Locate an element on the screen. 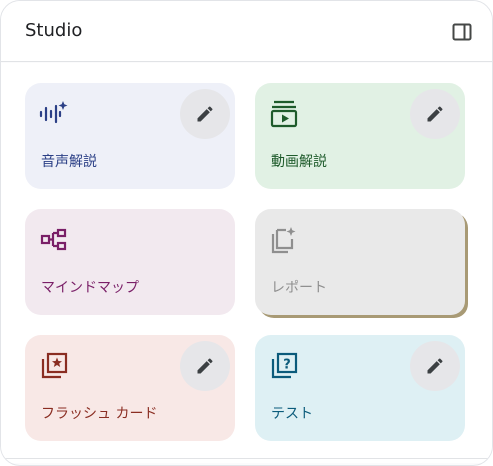 The image size is (493, 466). video-library-icon is located at coordinates (284, 114).